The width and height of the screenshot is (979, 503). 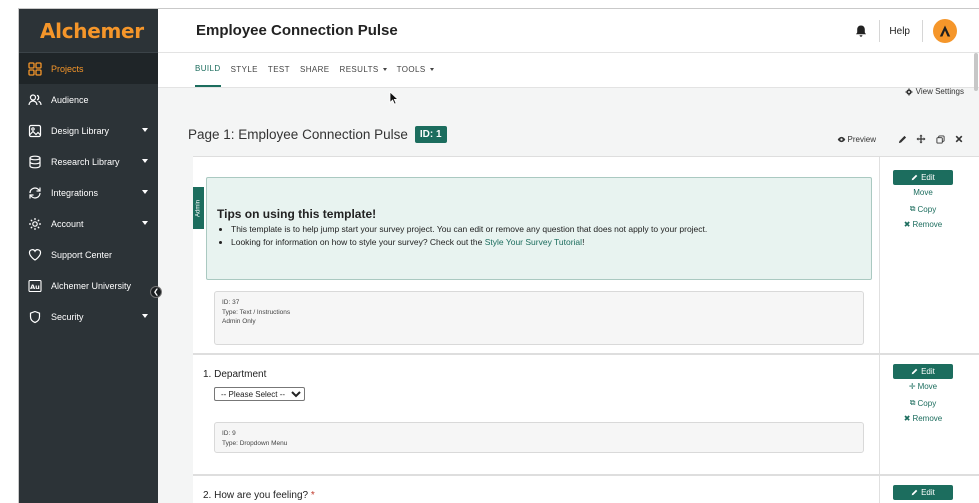 What do you see at coordinates (88, 68) in the screenshot?
I see `sidebar-item-projects: Projects` at bounding box center [88, 68].